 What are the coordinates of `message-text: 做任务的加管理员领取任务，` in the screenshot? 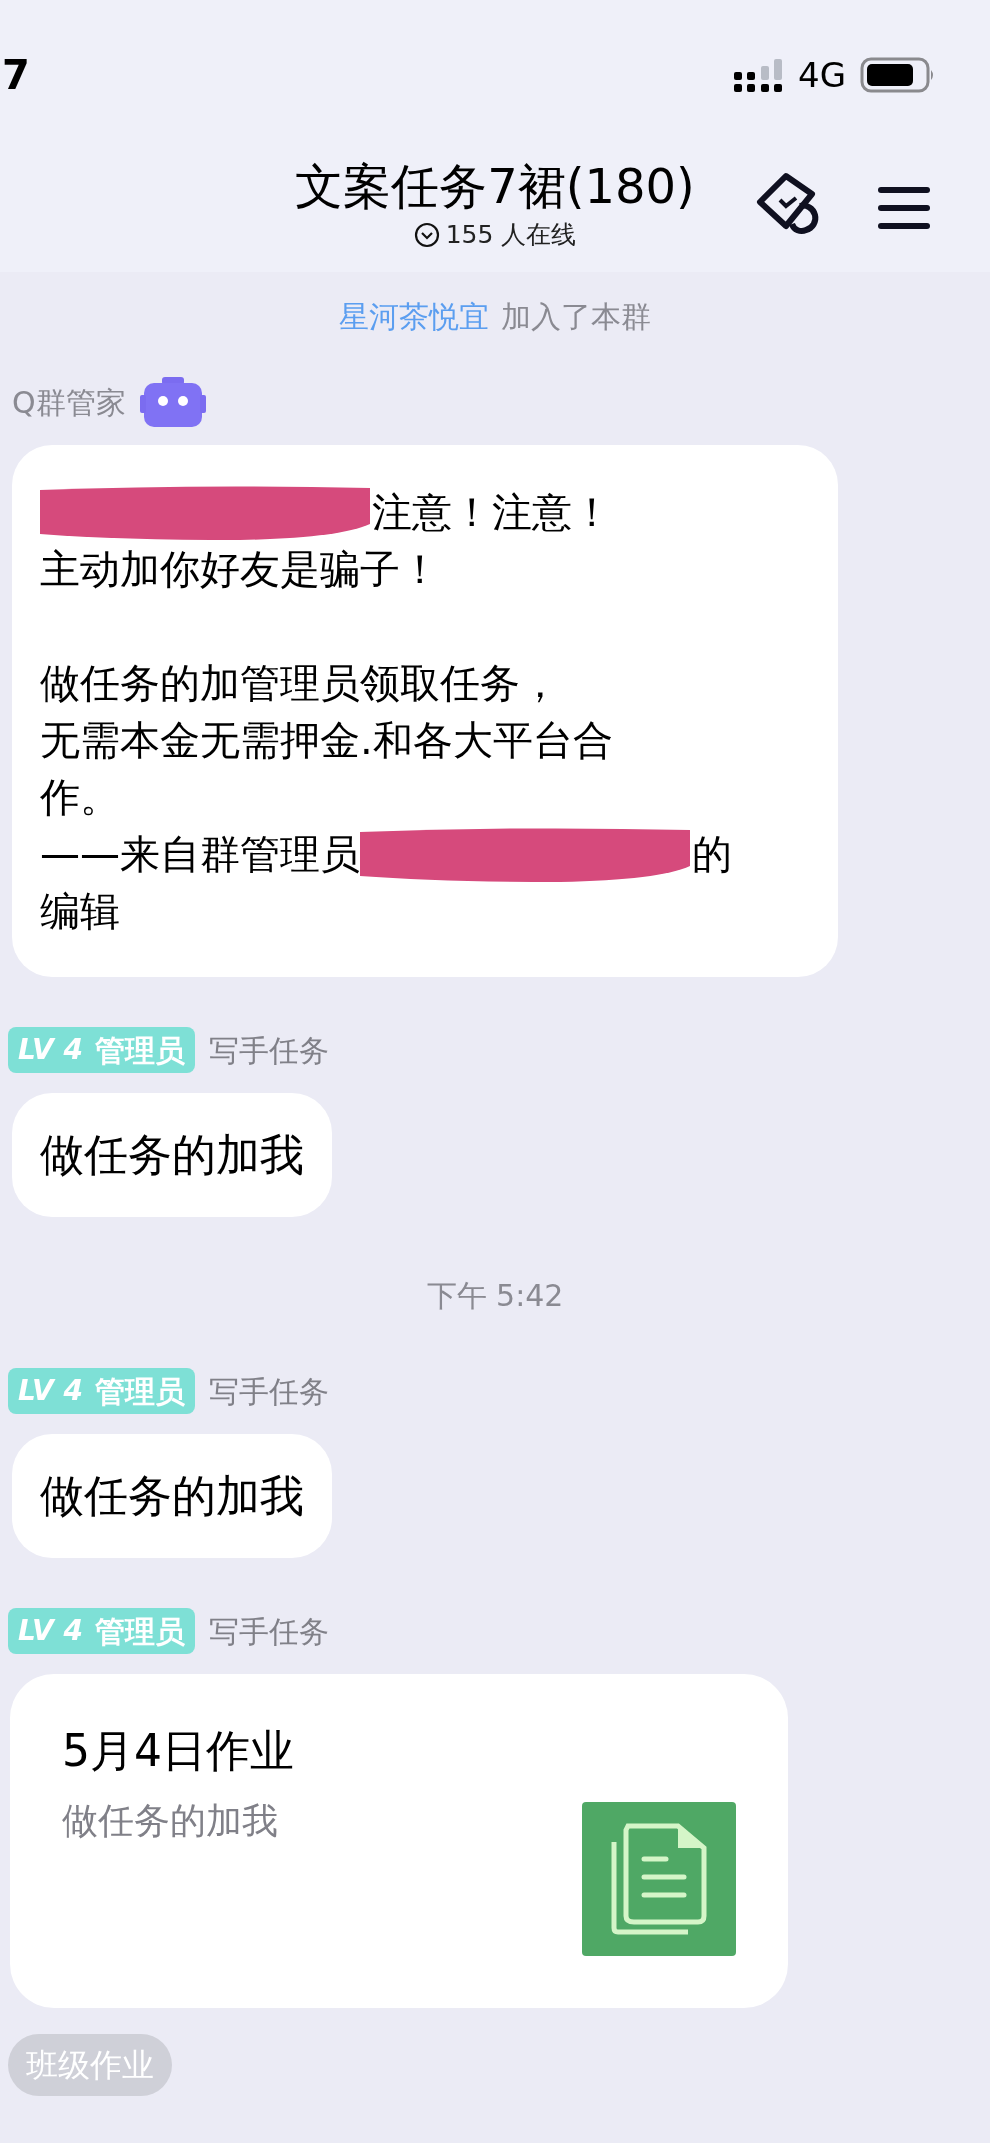 It's located at (300, 683).